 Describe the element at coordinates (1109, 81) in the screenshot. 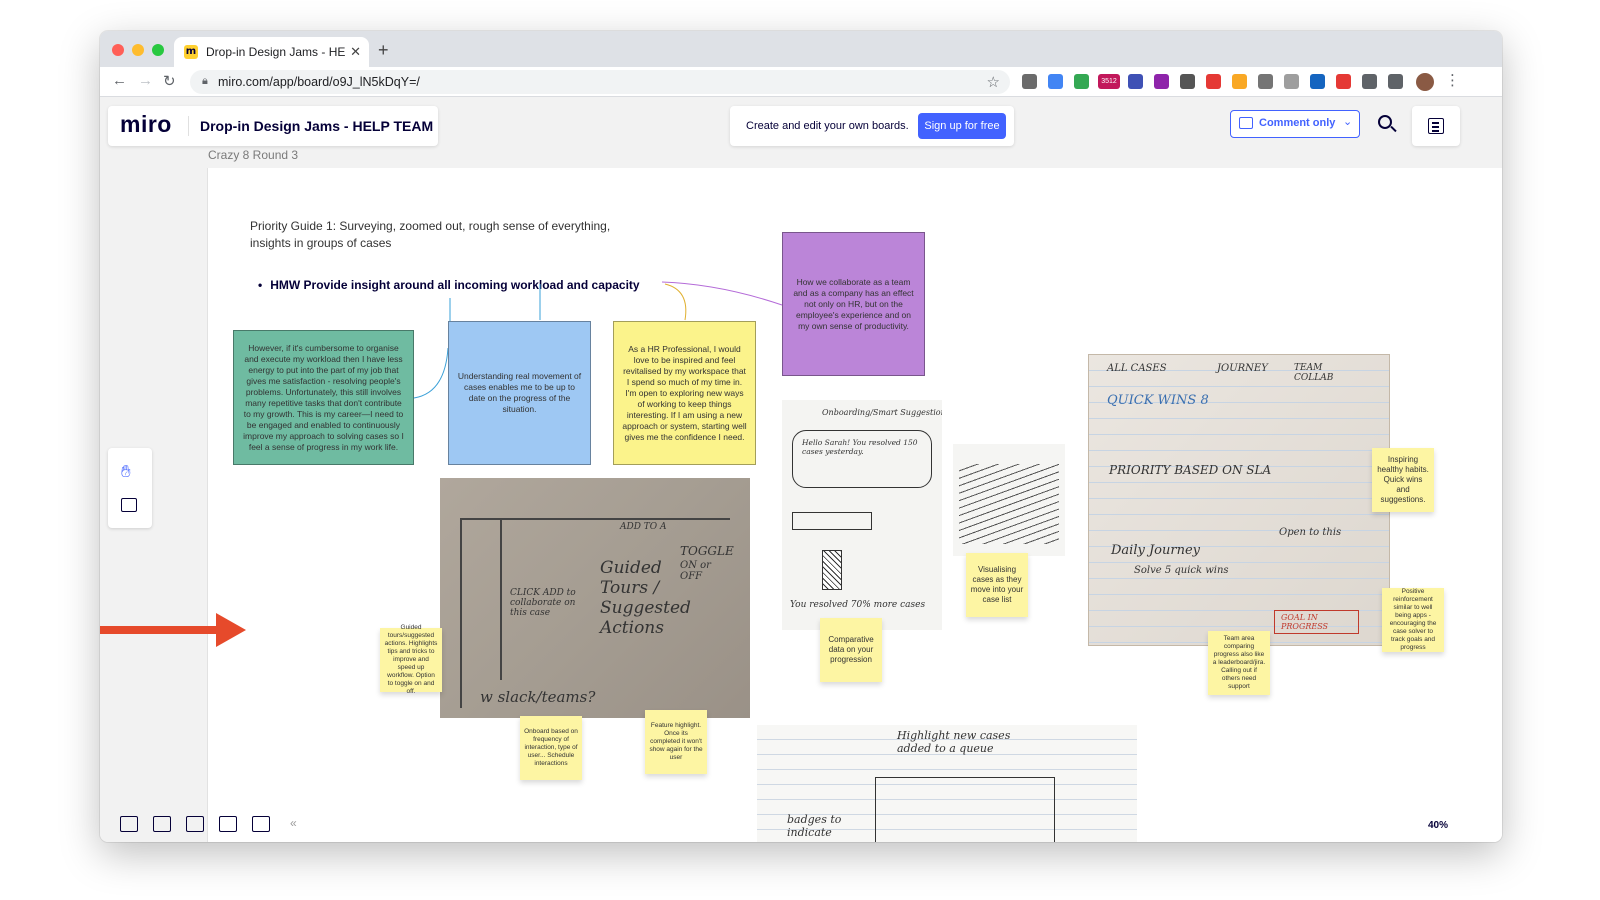

I see `extension-badge-icon: 3512` at that location.